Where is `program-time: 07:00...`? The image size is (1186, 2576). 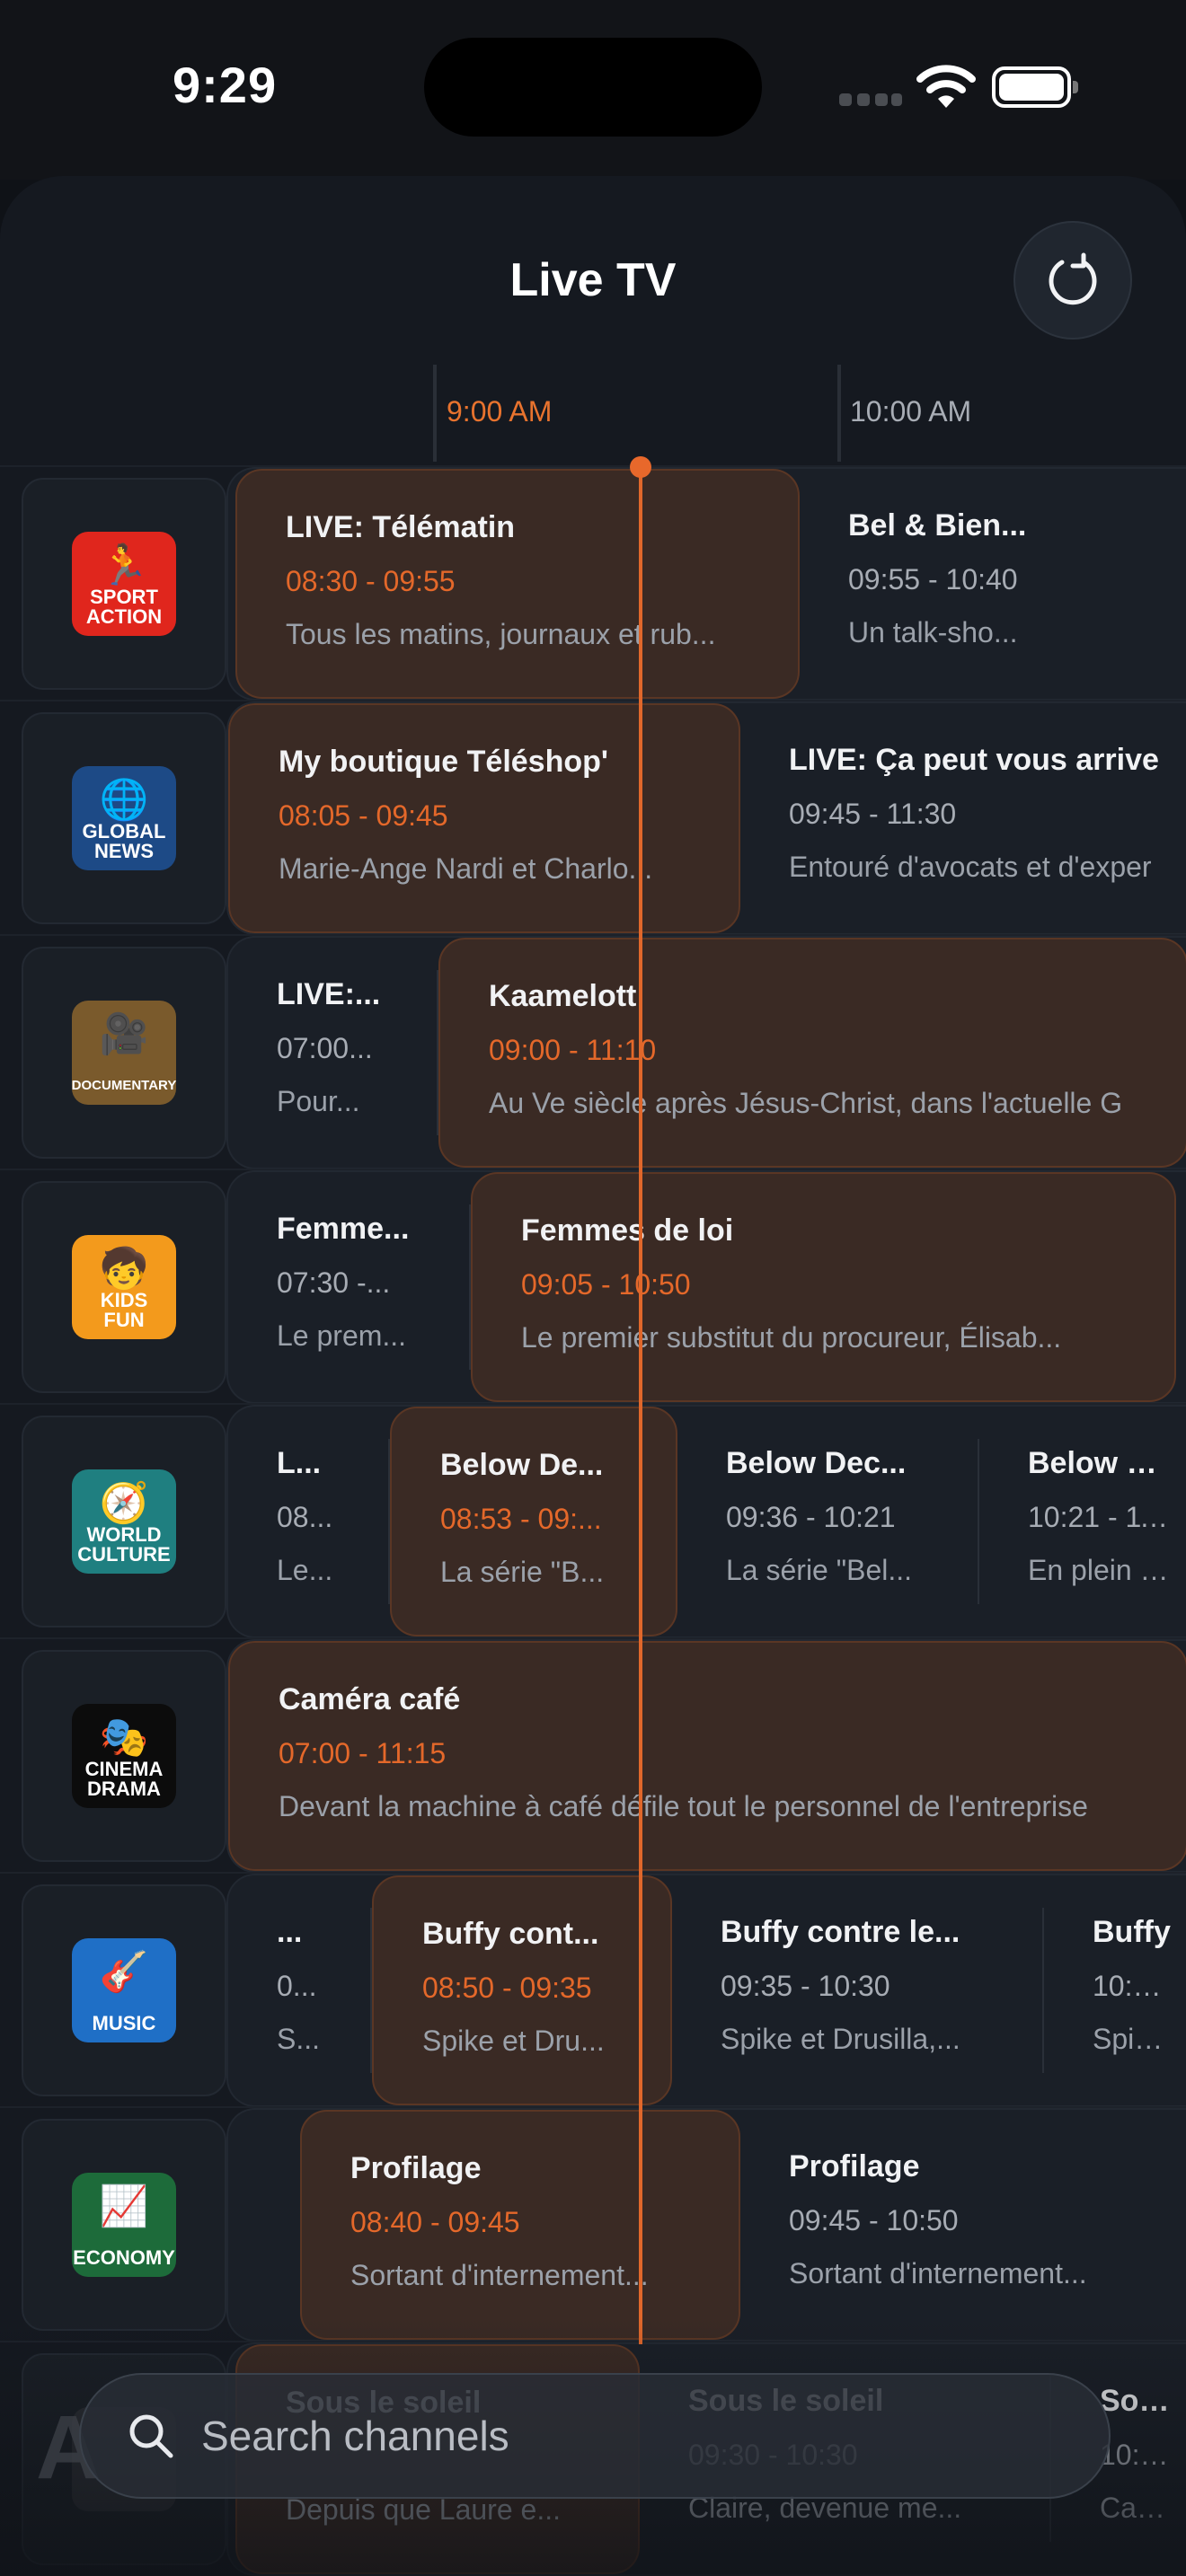 program-time: 07:00... is located at coordinates (325, 1048).